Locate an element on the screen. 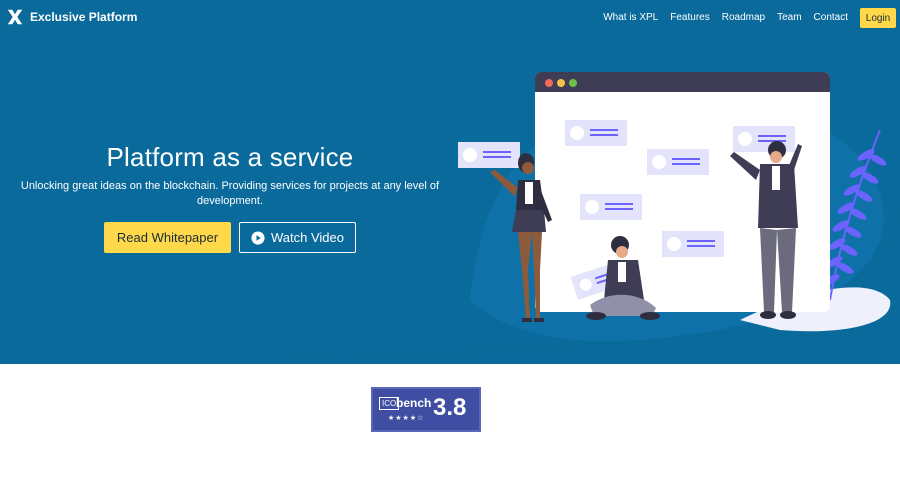 This screenshot has height=500, width=900. nav-link-what-is-xpl: What is XPL is located at coordinates (630, 17).